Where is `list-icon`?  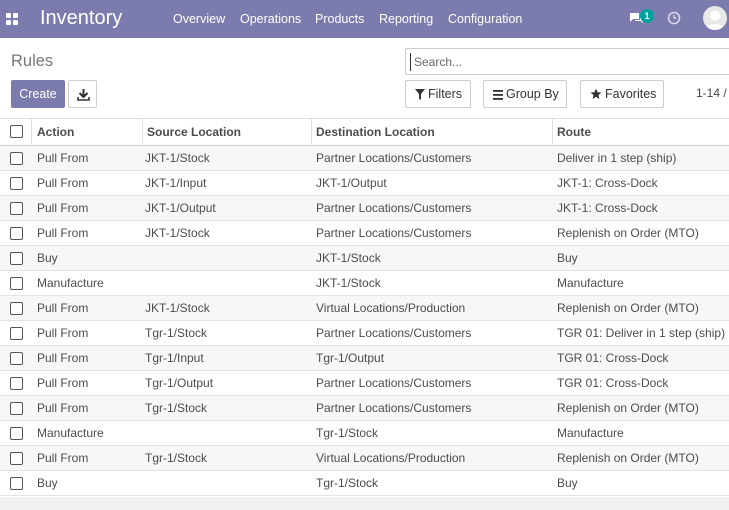
list-icon is located at coordinates (498, 95).